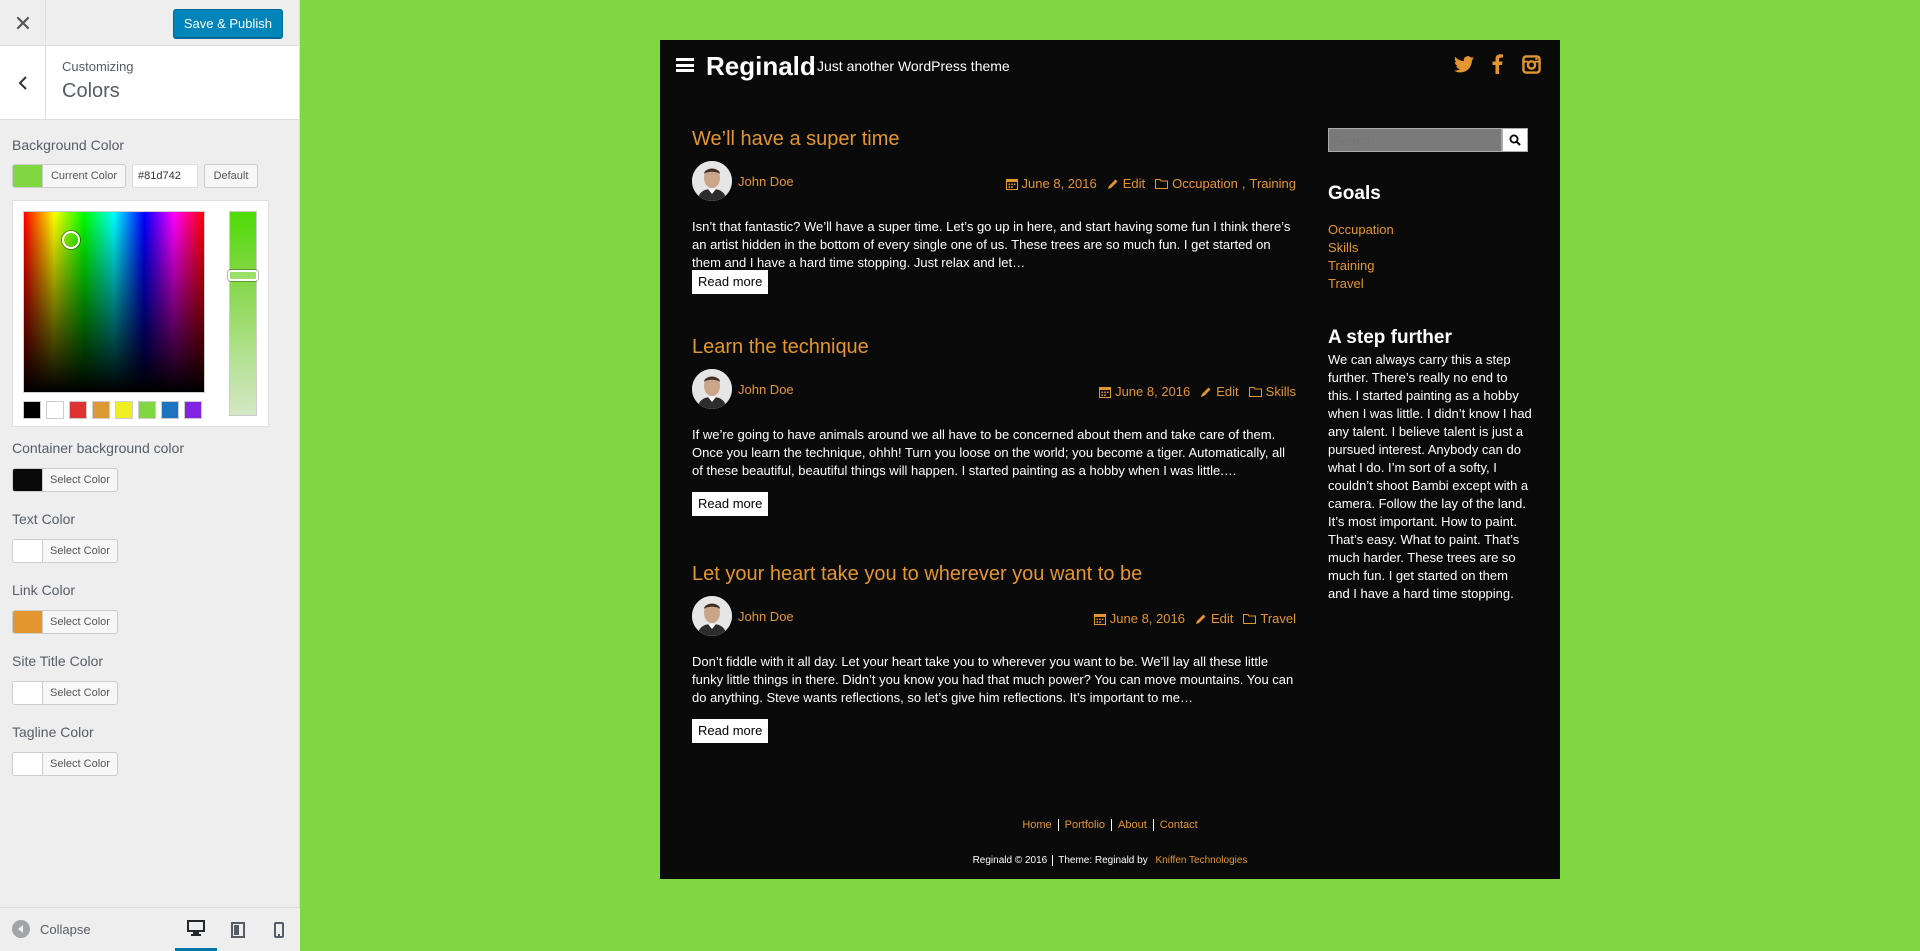 The width and height of the screenshot is (1920, 951). Describe the element at coordinates (1361, 266) in the screenshot. I see `goal-link: Training` at that location.